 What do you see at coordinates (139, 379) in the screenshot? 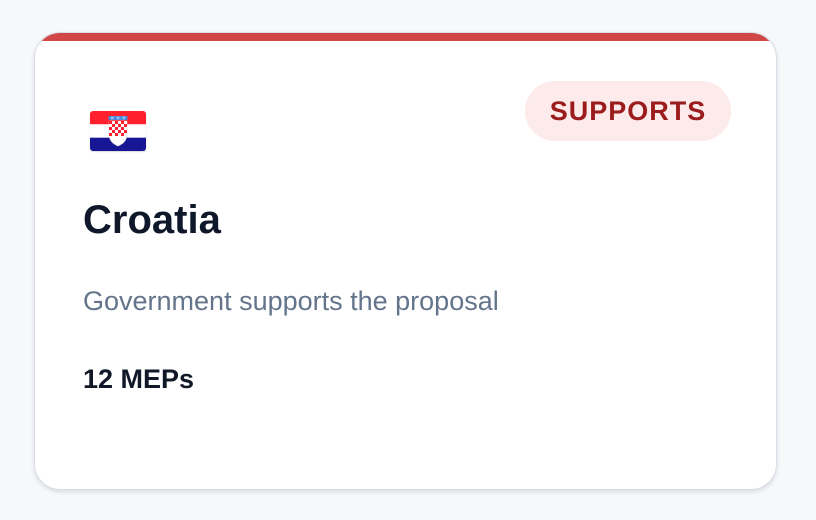
I see `mep-count: 12 MEPs` at bounding box center [139, 379].